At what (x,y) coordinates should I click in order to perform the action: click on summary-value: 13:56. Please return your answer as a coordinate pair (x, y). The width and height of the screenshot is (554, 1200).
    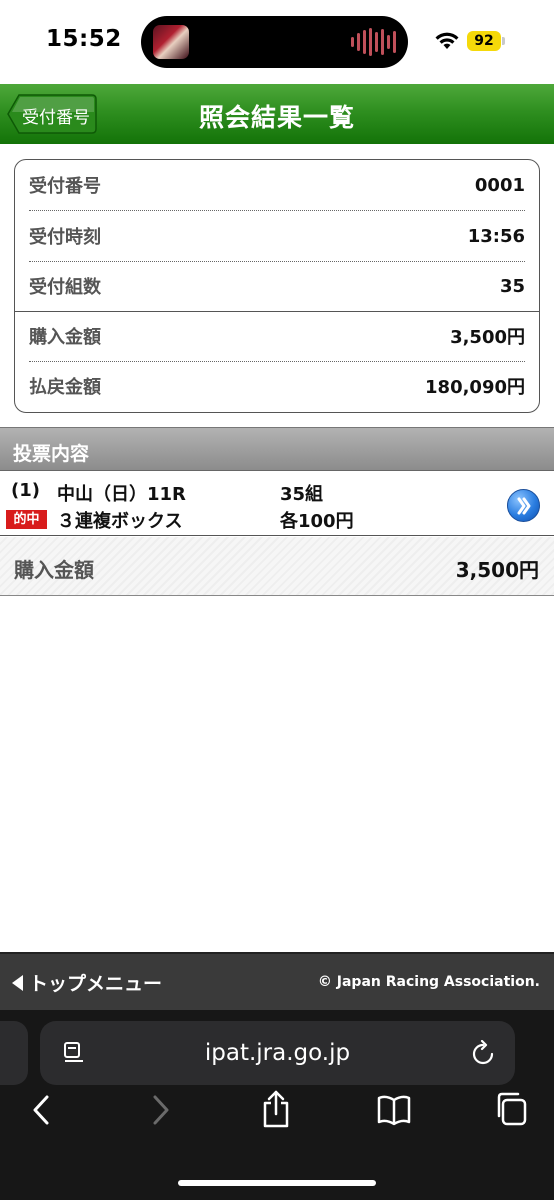
    Looking at the image, I should click on (496, 236).